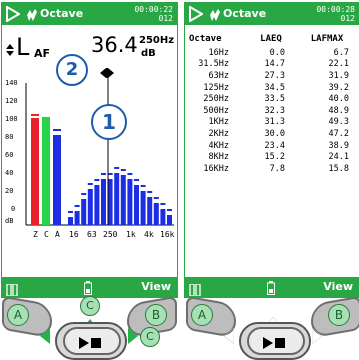 Image resolution: width=359 pixels, height=360 pixels. Describe the element at coordinates (9, 155) in the screenshot. I see `y-tick: 60` at that location.